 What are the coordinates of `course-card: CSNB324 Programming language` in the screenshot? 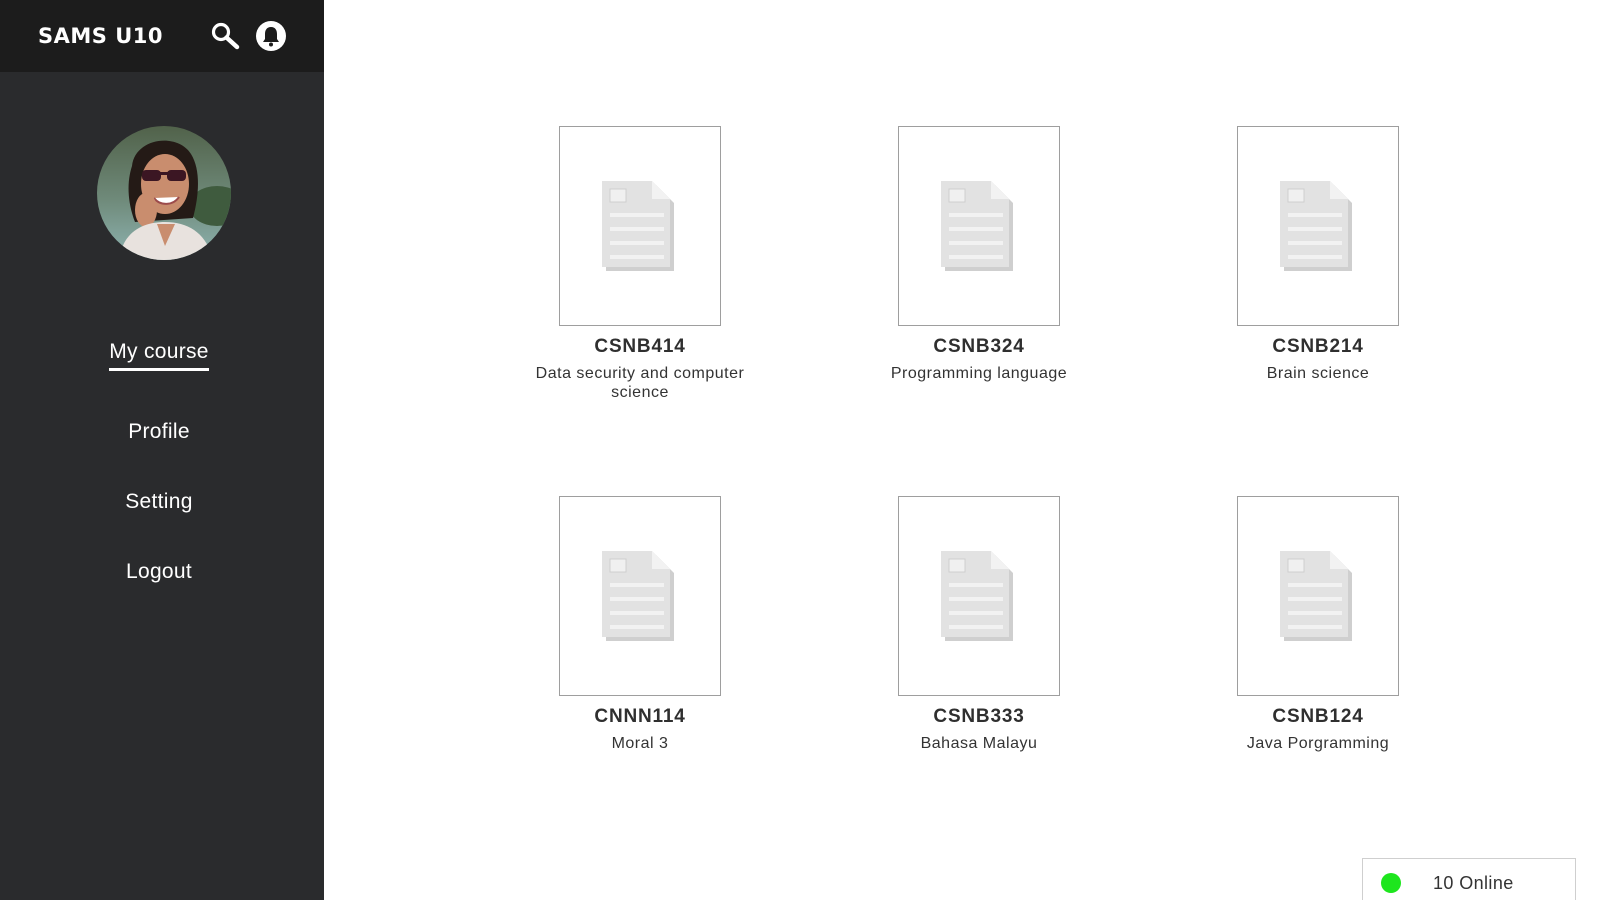 It's located at (979, 254).